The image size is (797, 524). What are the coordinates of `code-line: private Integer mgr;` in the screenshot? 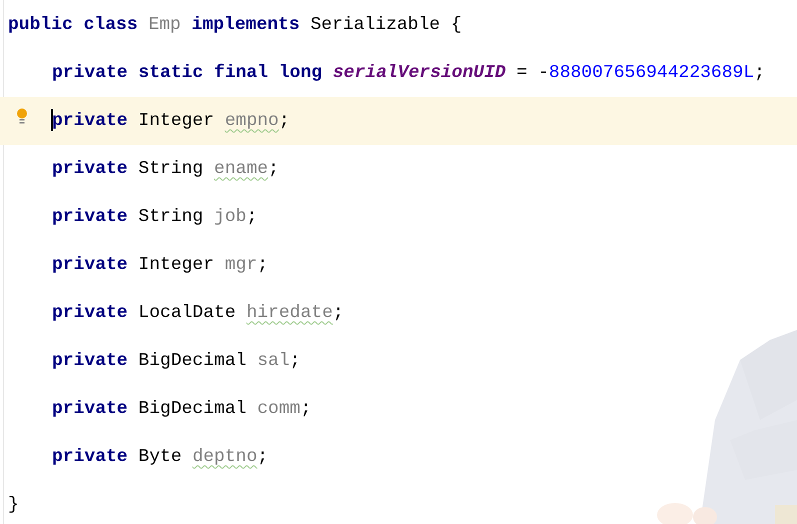 It's located at (160, 265).